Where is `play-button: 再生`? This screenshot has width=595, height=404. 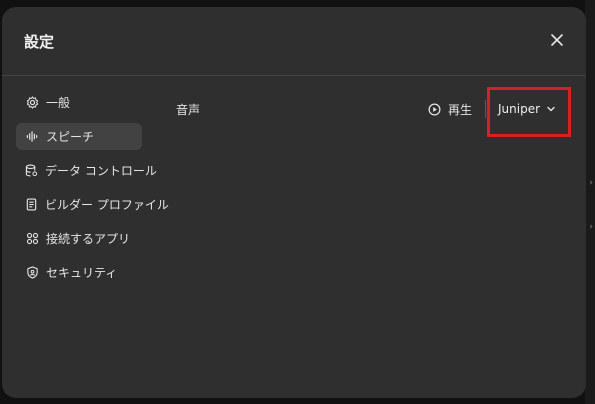
play-button: 再生 is located at coordinates (450, 109).